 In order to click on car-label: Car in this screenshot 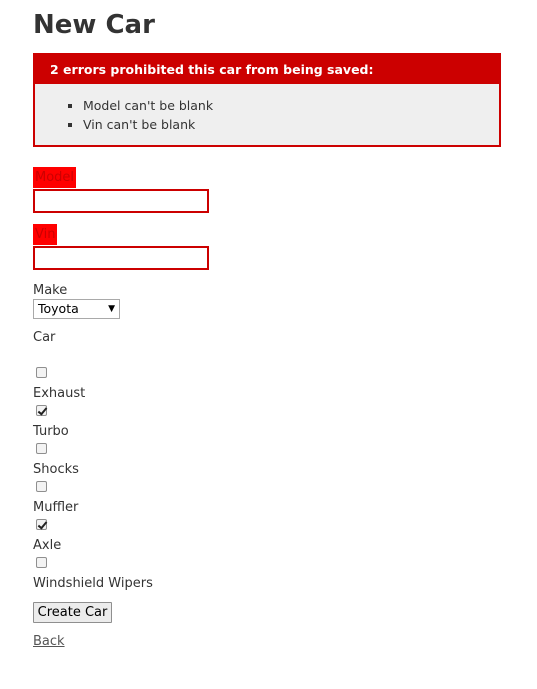, I will do `click(44, 337)`.